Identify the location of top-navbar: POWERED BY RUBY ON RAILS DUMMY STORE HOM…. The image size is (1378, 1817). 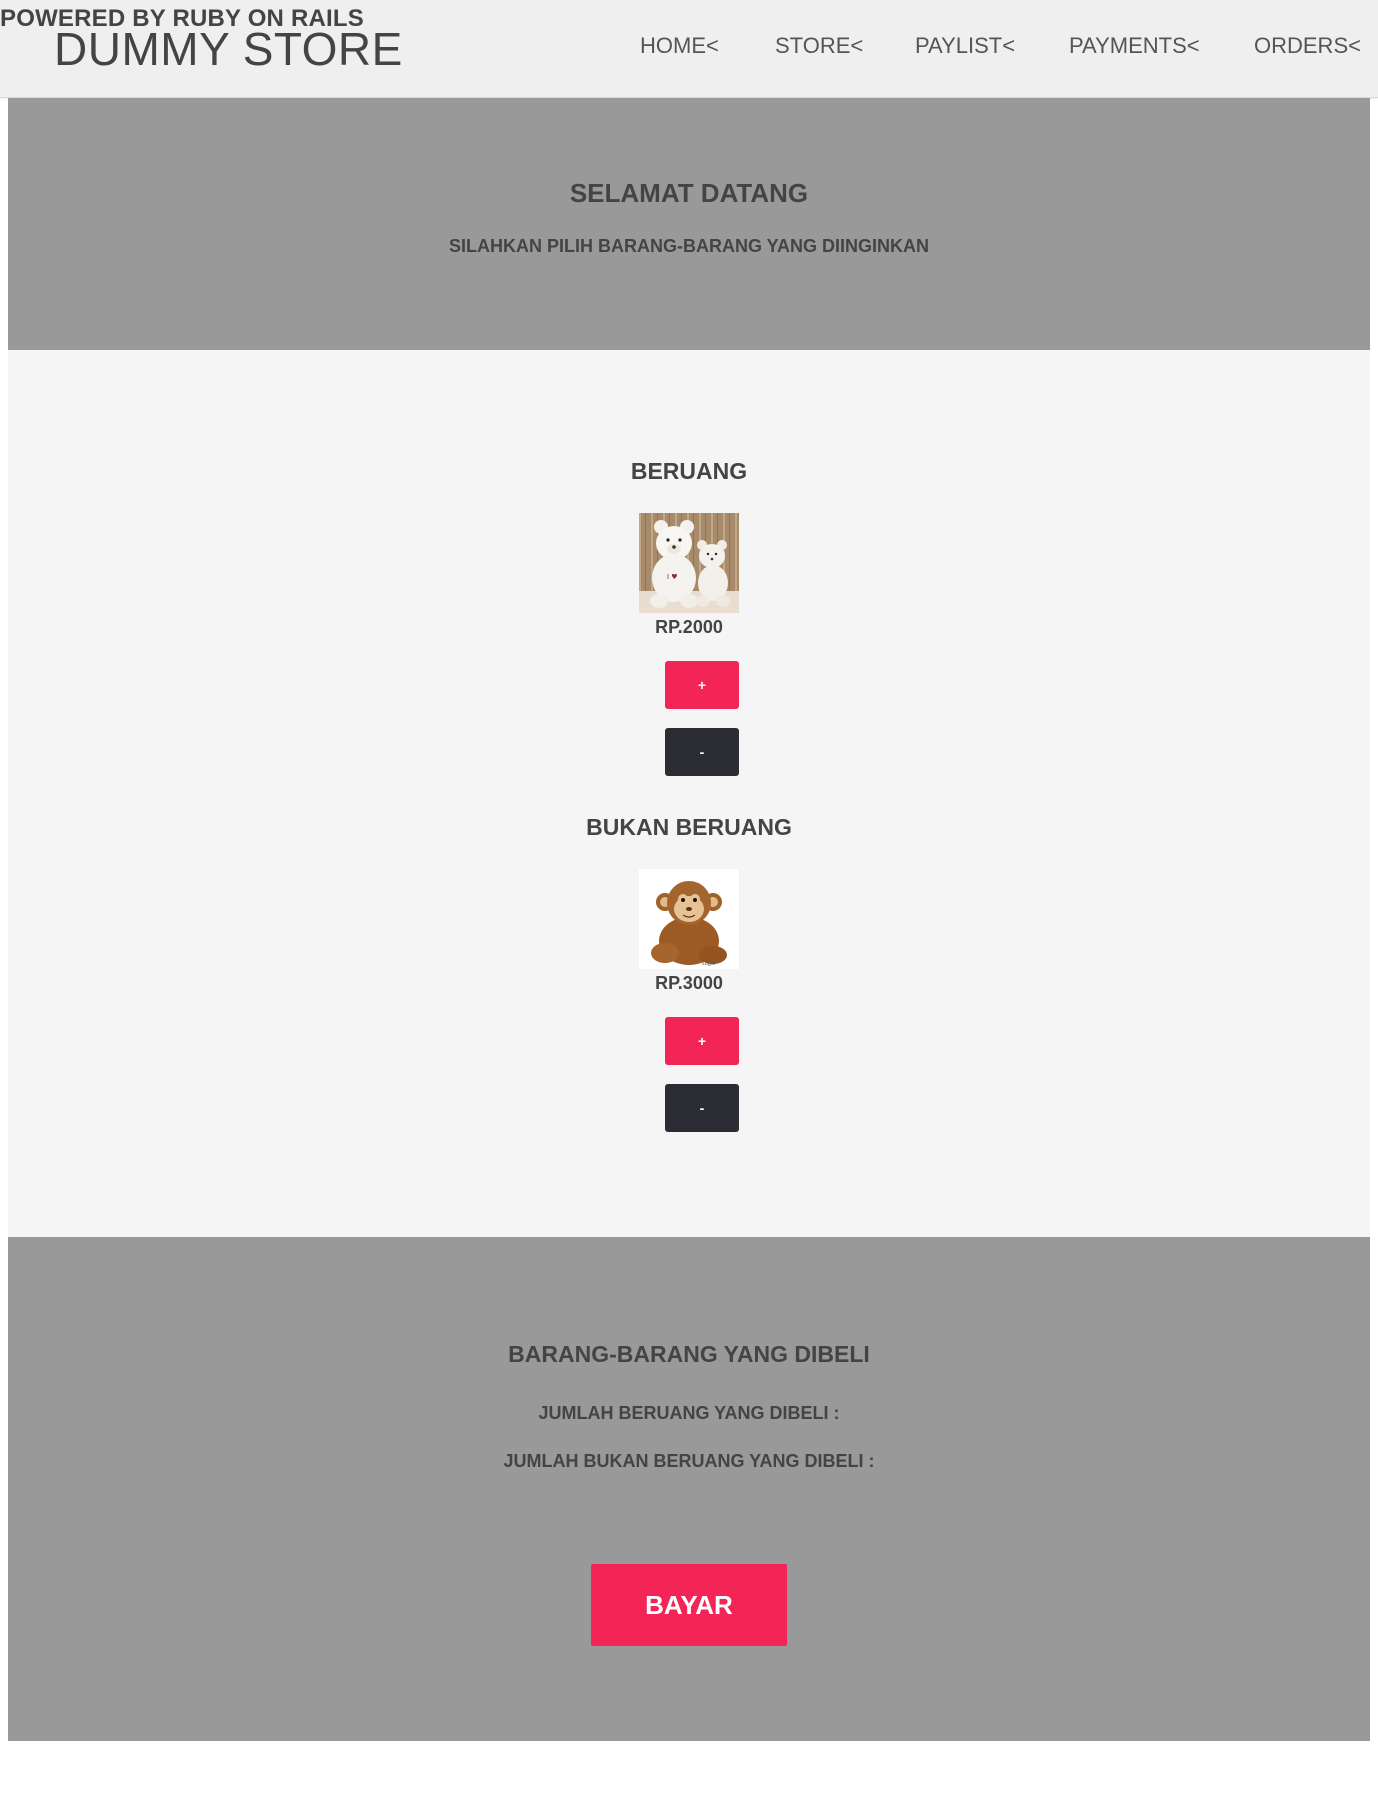
(689, 49).